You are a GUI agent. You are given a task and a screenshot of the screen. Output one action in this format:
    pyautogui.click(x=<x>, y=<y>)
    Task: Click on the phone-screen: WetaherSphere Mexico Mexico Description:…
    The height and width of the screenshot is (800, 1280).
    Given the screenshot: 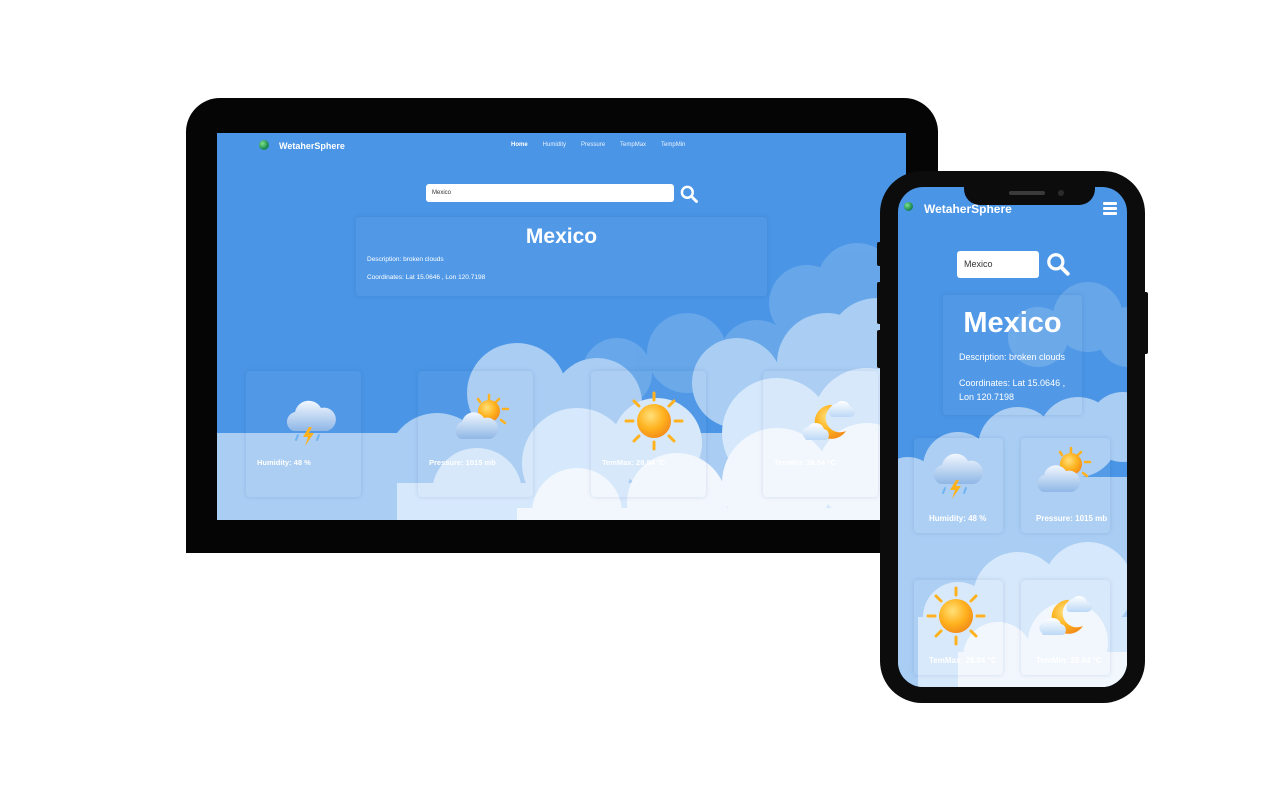 What is the action you would take?
    pyautogui.click(x=1012, y=437)
    